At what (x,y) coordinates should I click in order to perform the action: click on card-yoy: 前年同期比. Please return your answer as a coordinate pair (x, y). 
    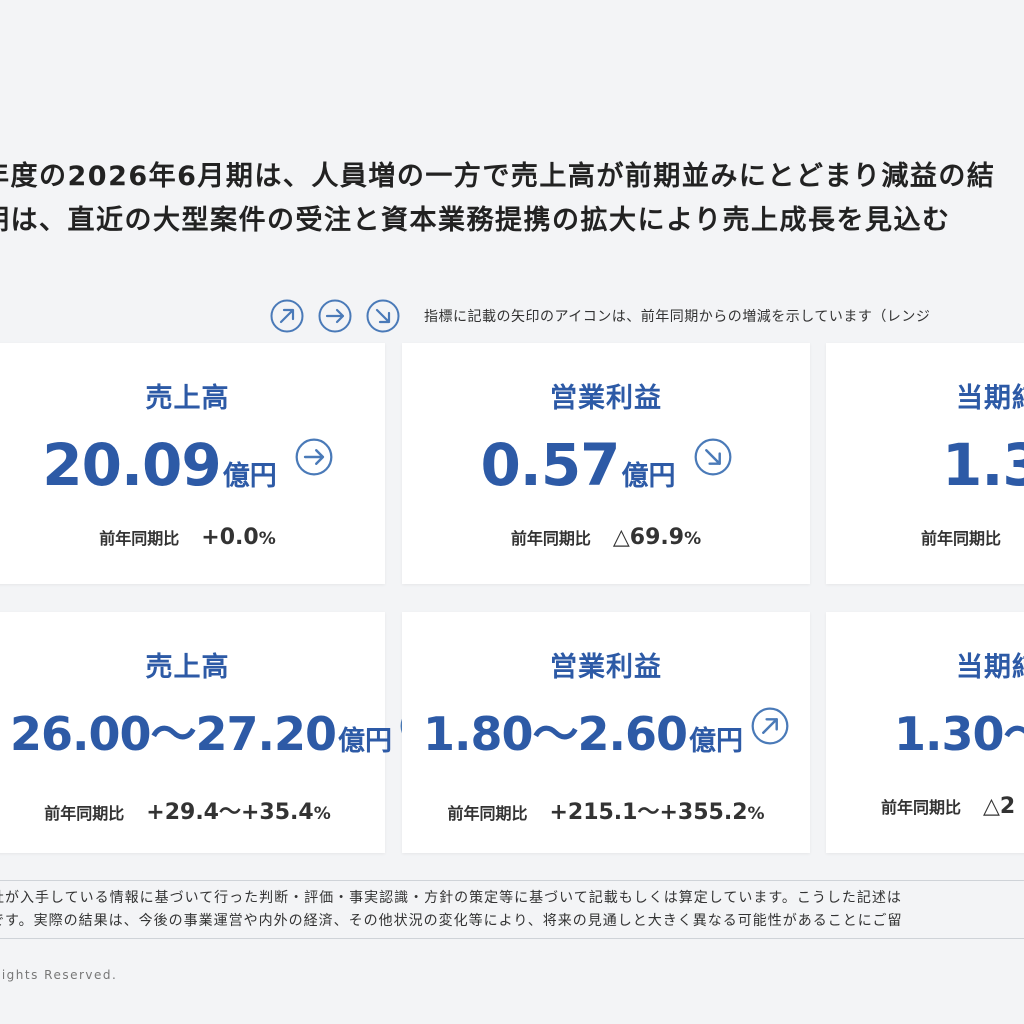
    Looking at the image, I should click on (925, 537).